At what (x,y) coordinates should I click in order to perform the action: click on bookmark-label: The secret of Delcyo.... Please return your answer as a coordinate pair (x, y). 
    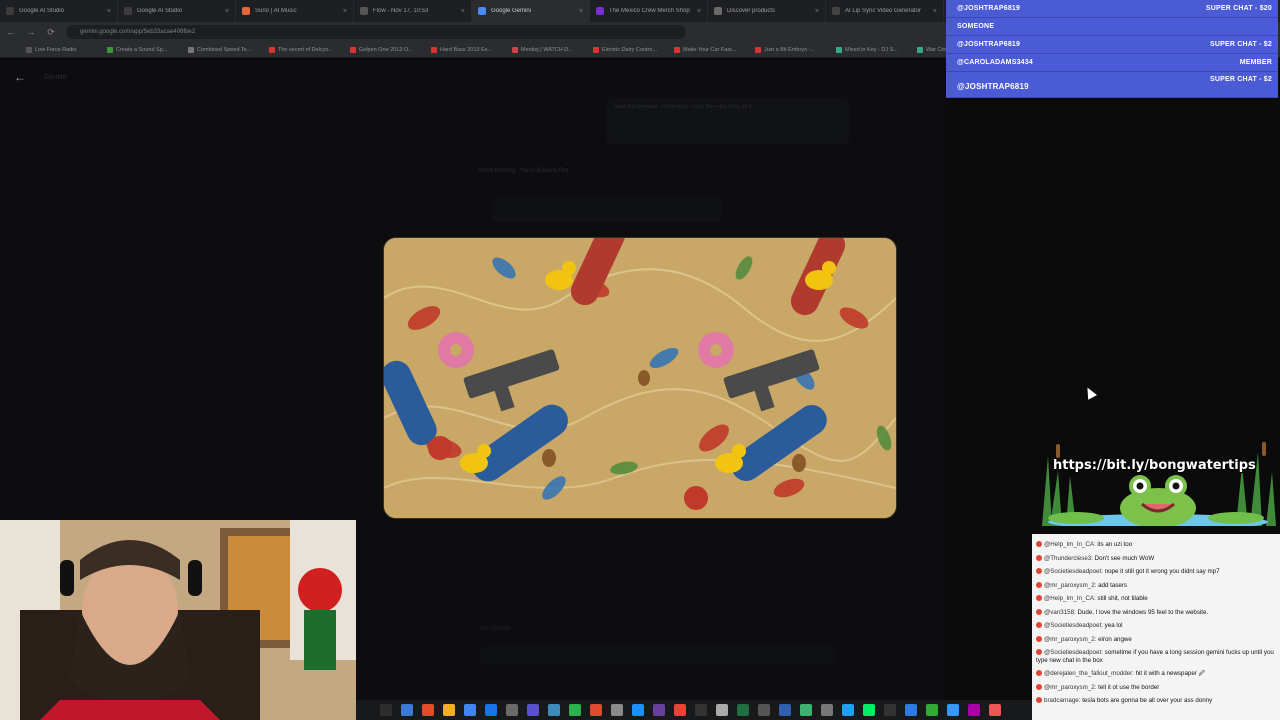
    Looking at the image, I should click on (306, 49).